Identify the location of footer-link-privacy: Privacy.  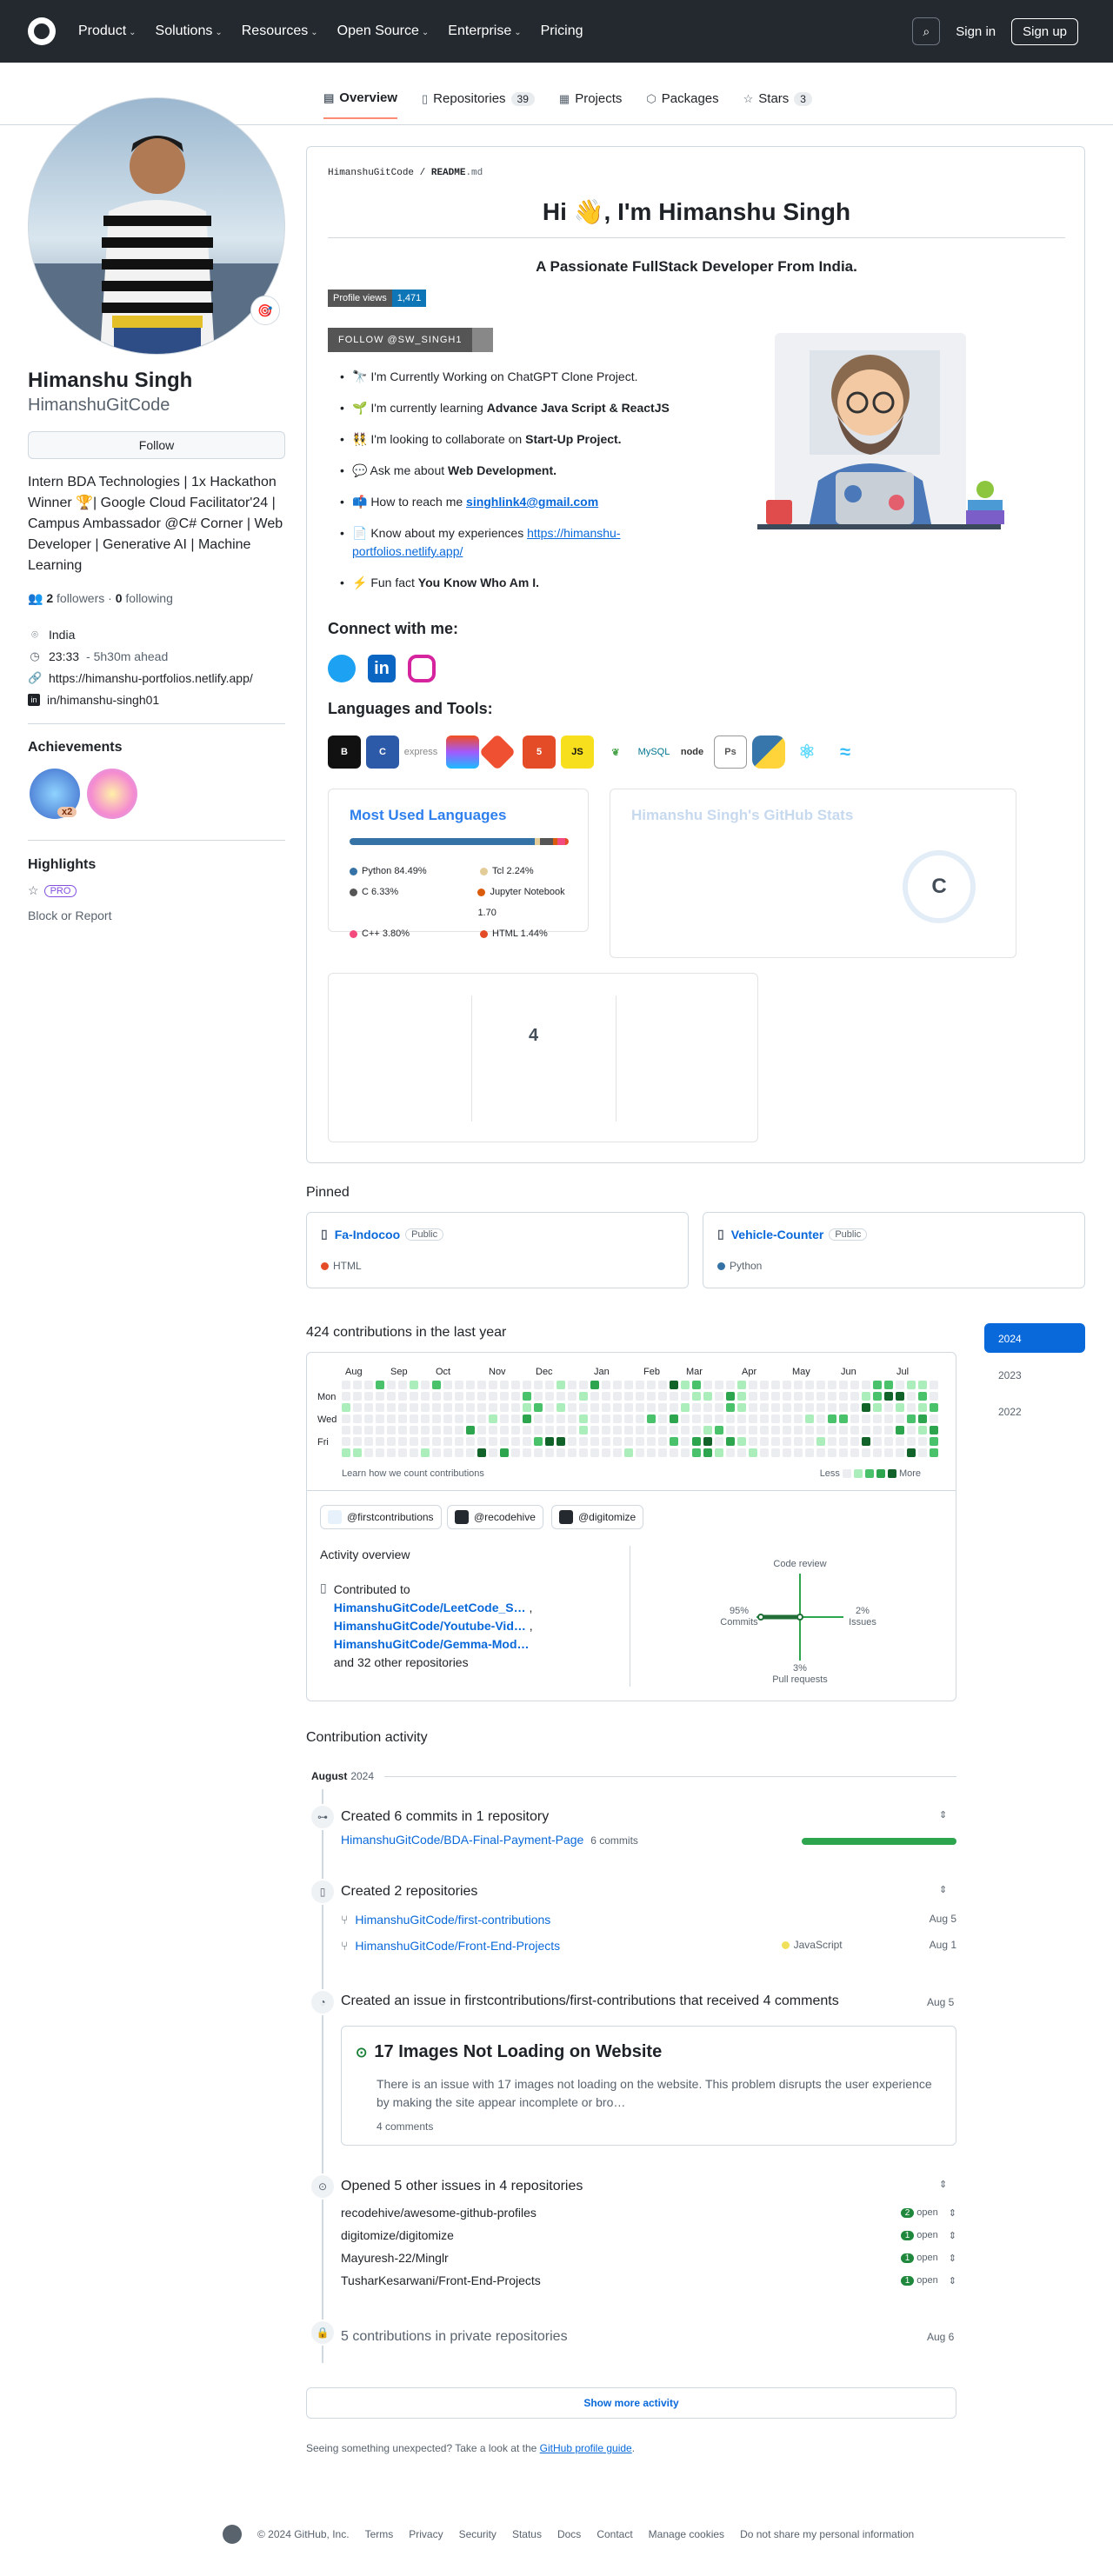
(426, 2534).